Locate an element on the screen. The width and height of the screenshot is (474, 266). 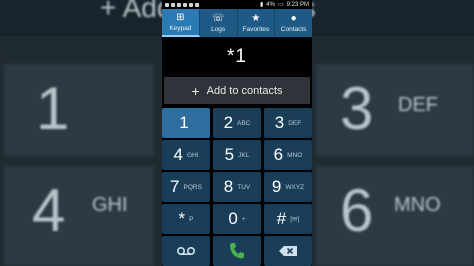
add-to-contacts-button: + Add to contacts is located at coordinates (237, 90).